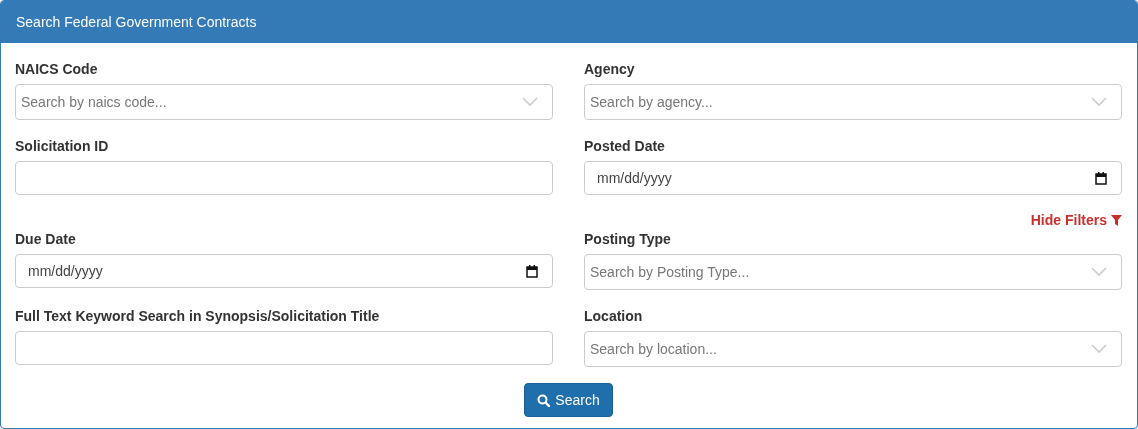  Describe the element at coordinates (627, 239) in the screenshot. I see `field-label: Posting Type` at that location.